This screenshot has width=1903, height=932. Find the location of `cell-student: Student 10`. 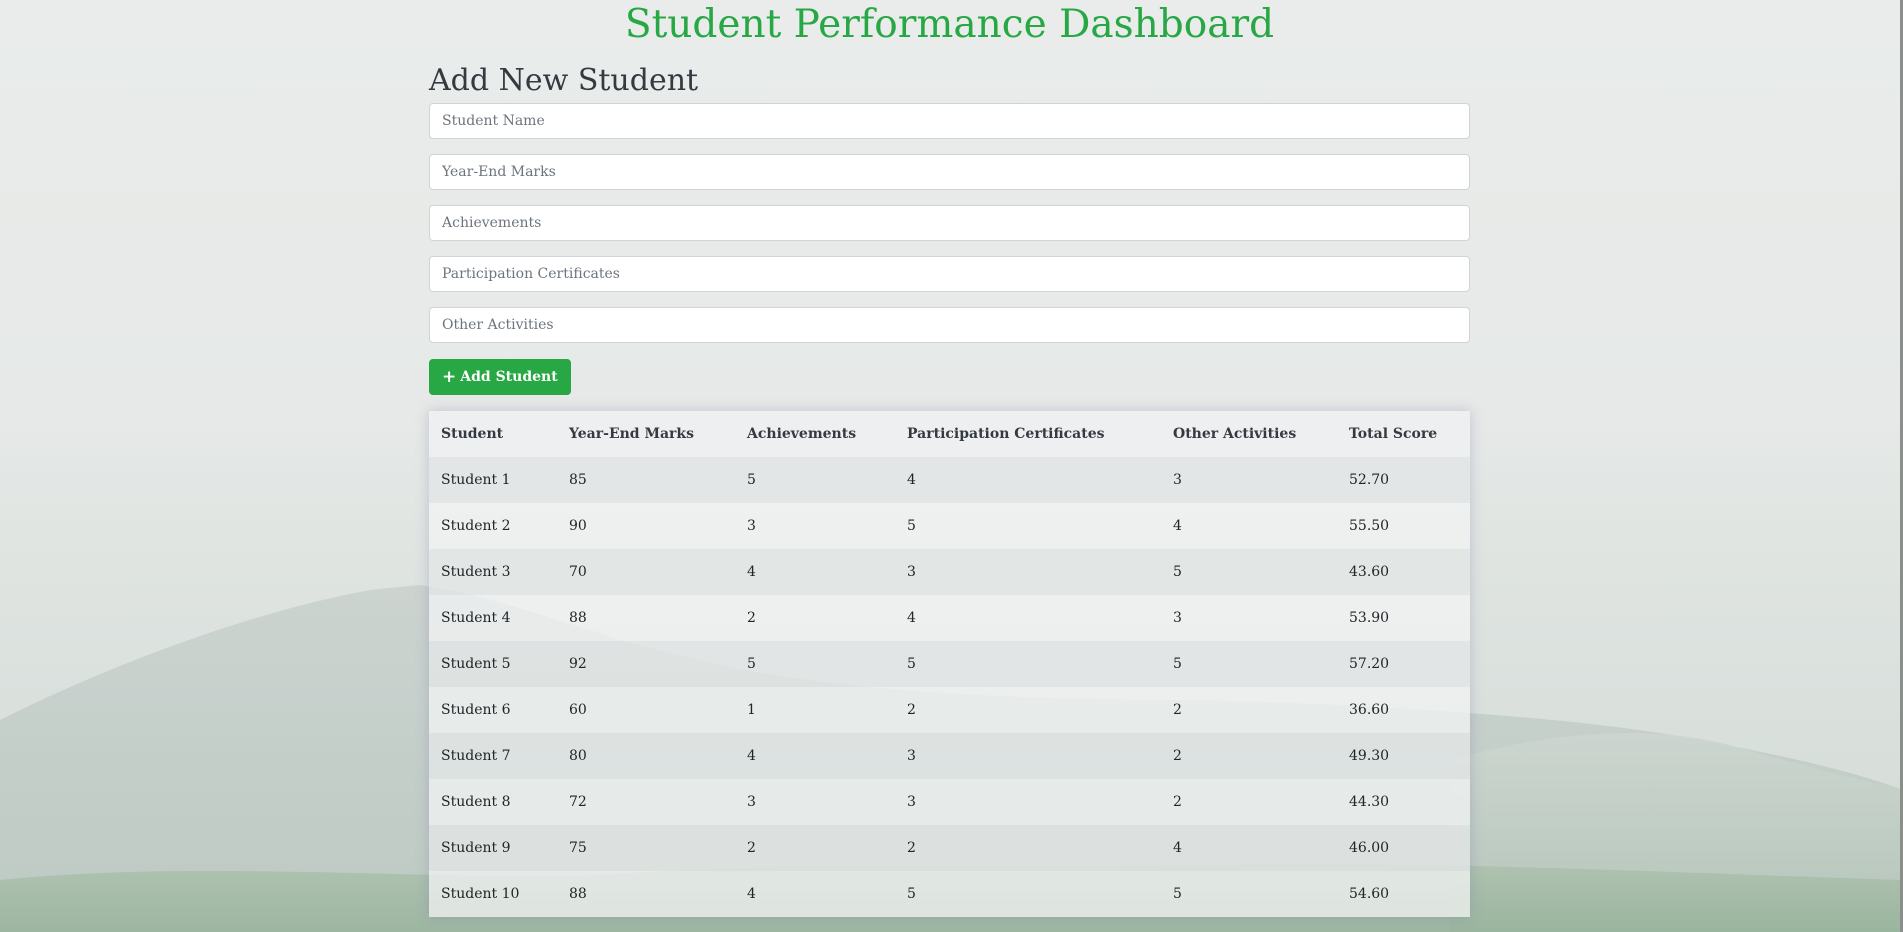

cell-student: Student 10 is located at coordinates (493, 894).